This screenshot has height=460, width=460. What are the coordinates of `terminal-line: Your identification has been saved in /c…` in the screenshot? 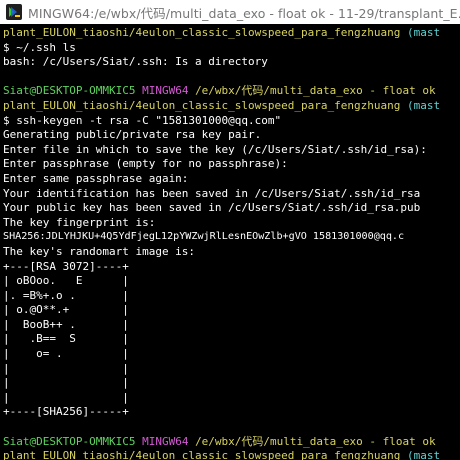 It's located at (212, 193).